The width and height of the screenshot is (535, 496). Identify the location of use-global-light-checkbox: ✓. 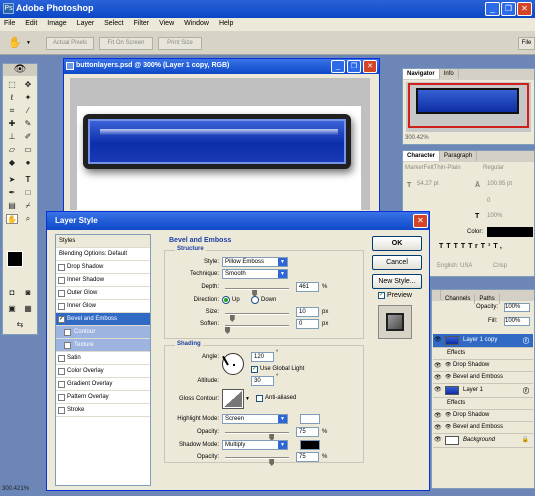
(254, 369).